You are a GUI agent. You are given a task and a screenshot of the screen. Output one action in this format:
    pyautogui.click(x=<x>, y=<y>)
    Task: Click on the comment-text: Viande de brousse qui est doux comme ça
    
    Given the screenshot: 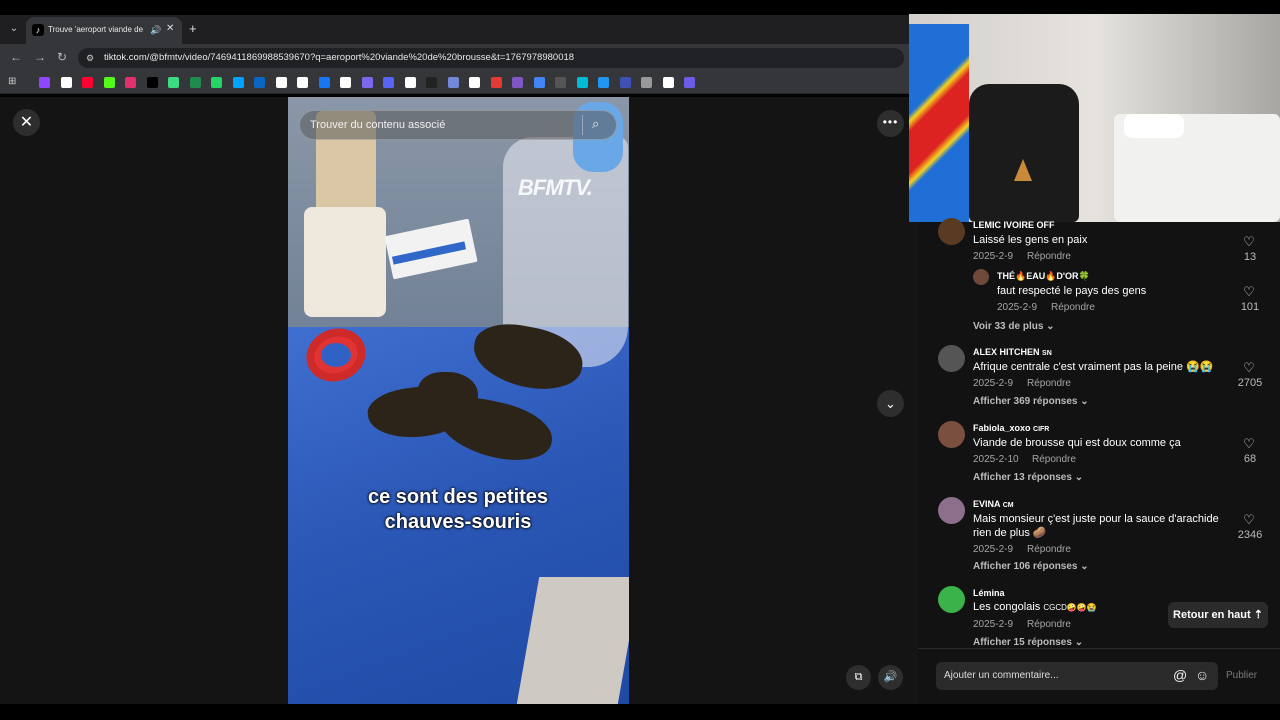 What is the action you would take?
    pyautogui.click(x=1077, y=443)
    